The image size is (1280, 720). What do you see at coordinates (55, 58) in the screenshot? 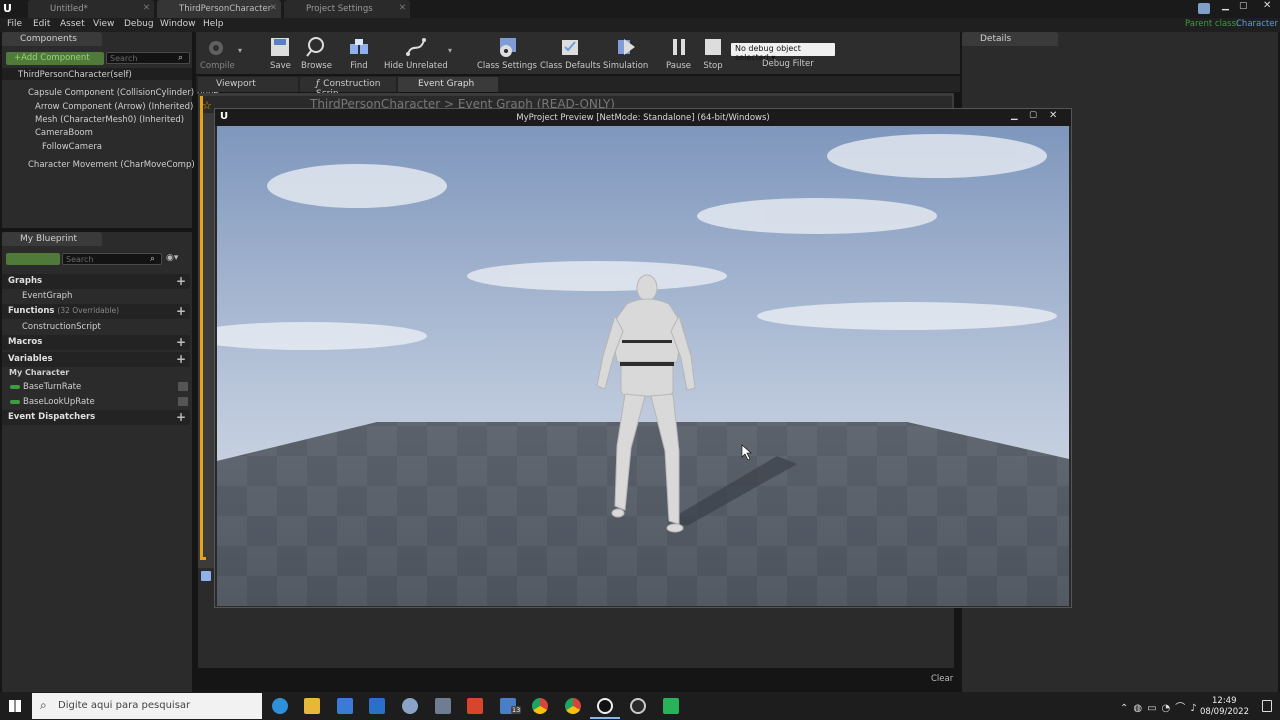
I see `add-component-button: +Add Component` at bounding box center [55, 58].